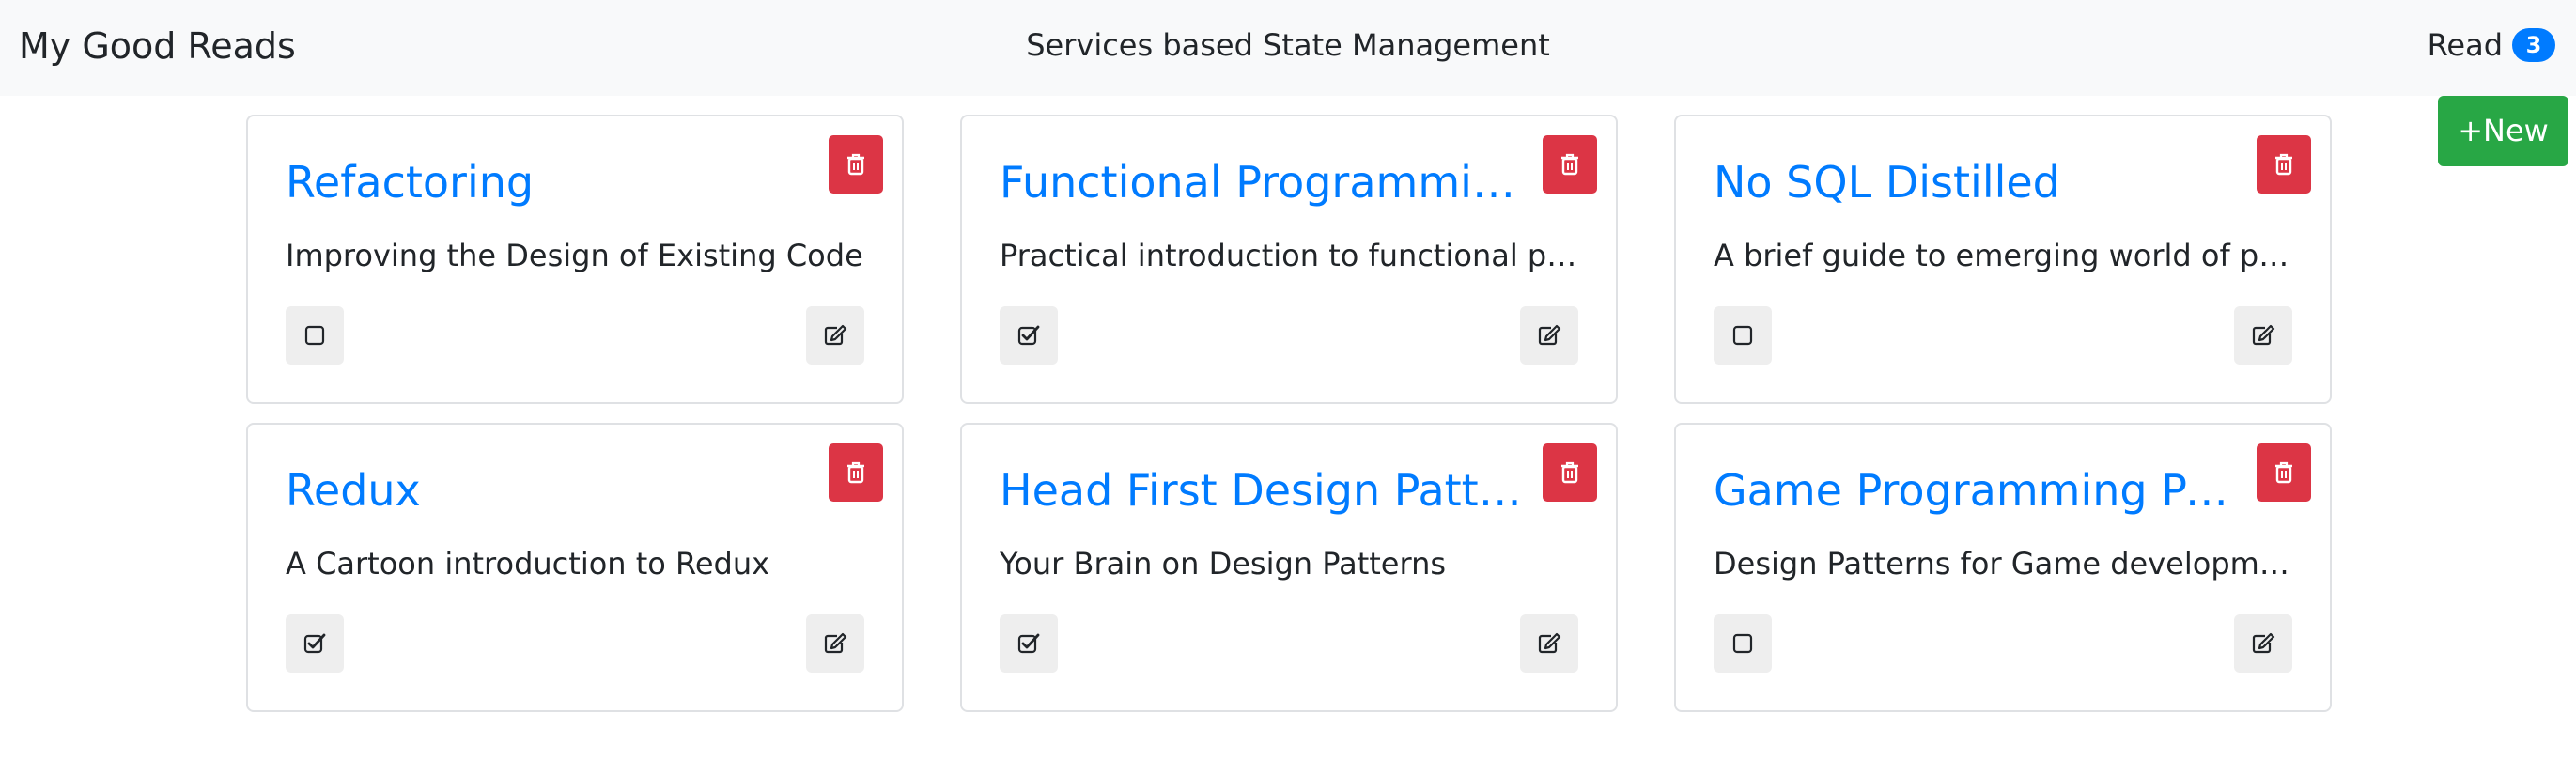 The height and width of the screenshot is (776, 2576). Describe the element at coordinates (549, 182) in the screenshot. I see `book-title: Refactoring` at that location.